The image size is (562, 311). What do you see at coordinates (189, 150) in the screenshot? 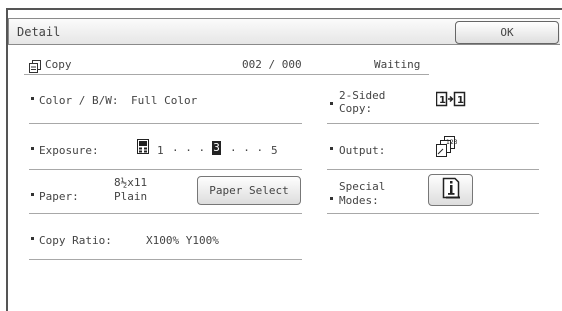
I see `exposure-dots-left: · · ·` at bounding box center [189, 150].